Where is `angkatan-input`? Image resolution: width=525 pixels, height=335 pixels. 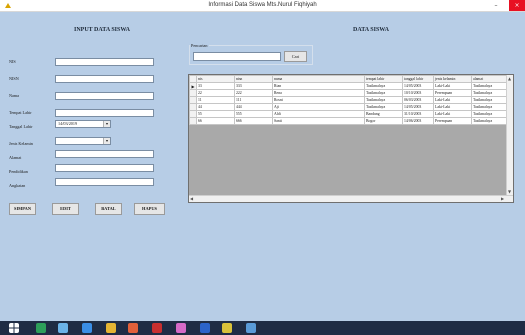
angkatan-input is located at coordinates (104, 182).